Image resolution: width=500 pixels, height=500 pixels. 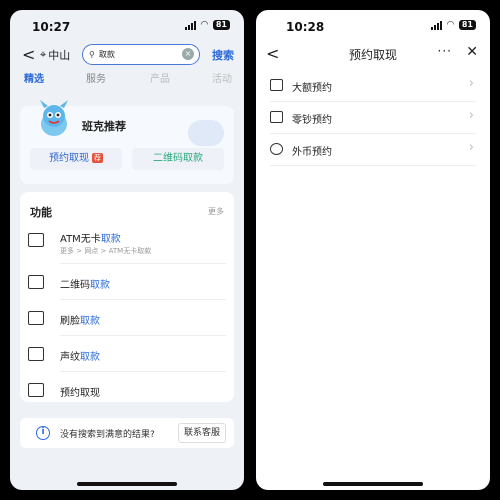 I want to click on function-label: 声纹取款, so click(x=80, y=355).